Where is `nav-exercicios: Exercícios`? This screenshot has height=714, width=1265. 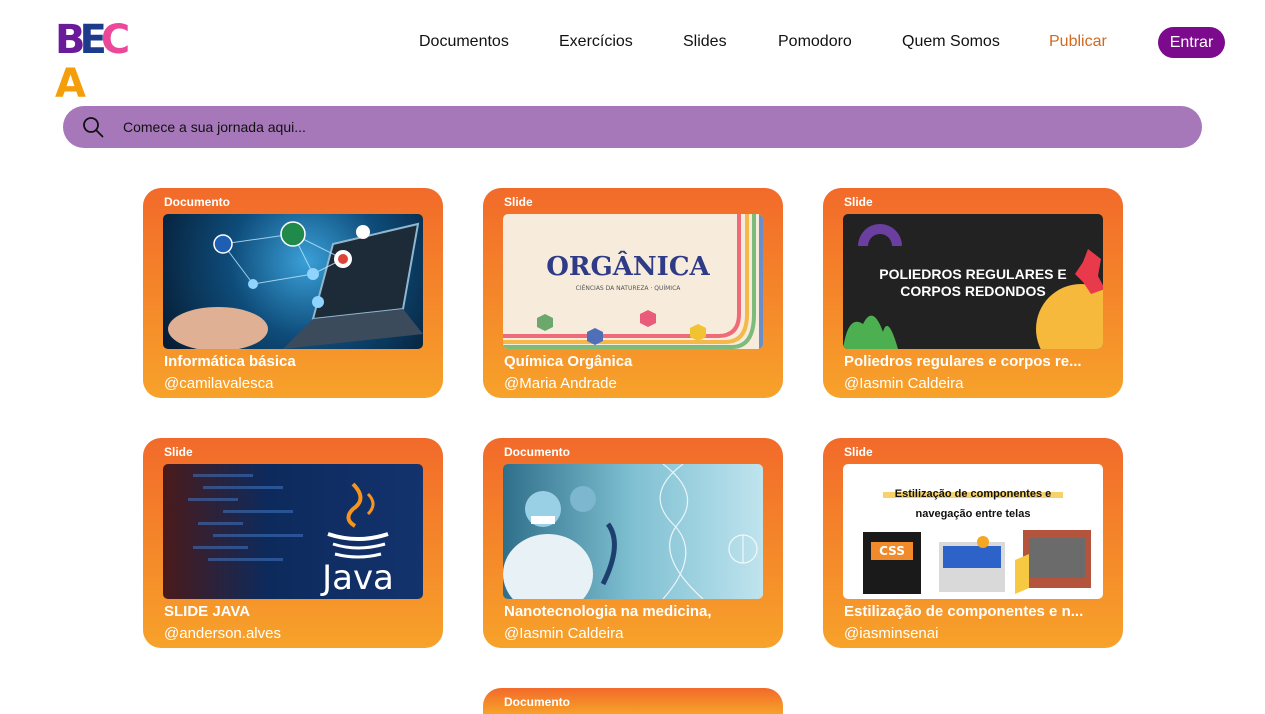
nav-exercicios: Exercícios is located at coordinates (596, 42).